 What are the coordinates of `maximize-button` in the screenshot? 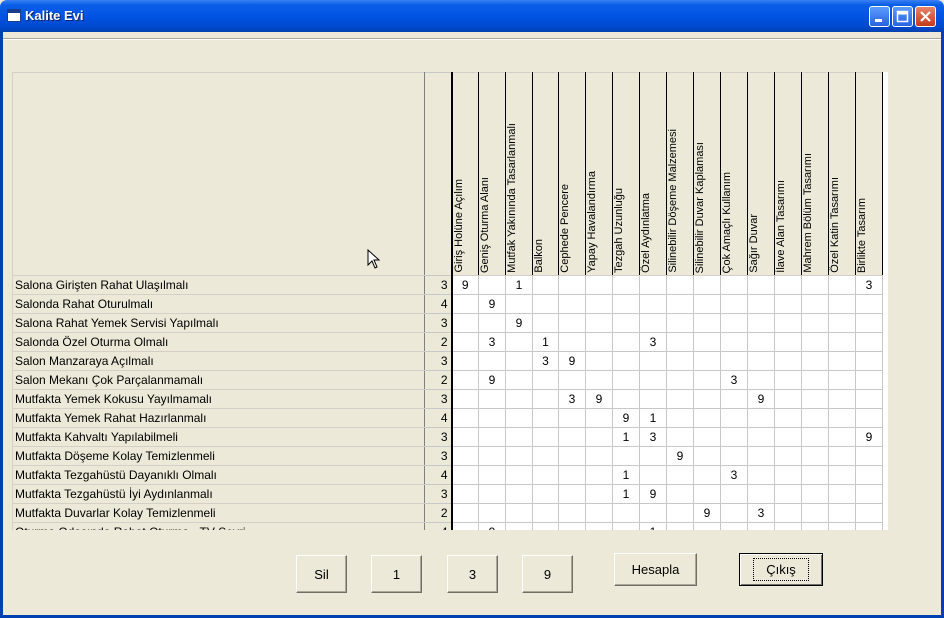 It's located at (902, 16).